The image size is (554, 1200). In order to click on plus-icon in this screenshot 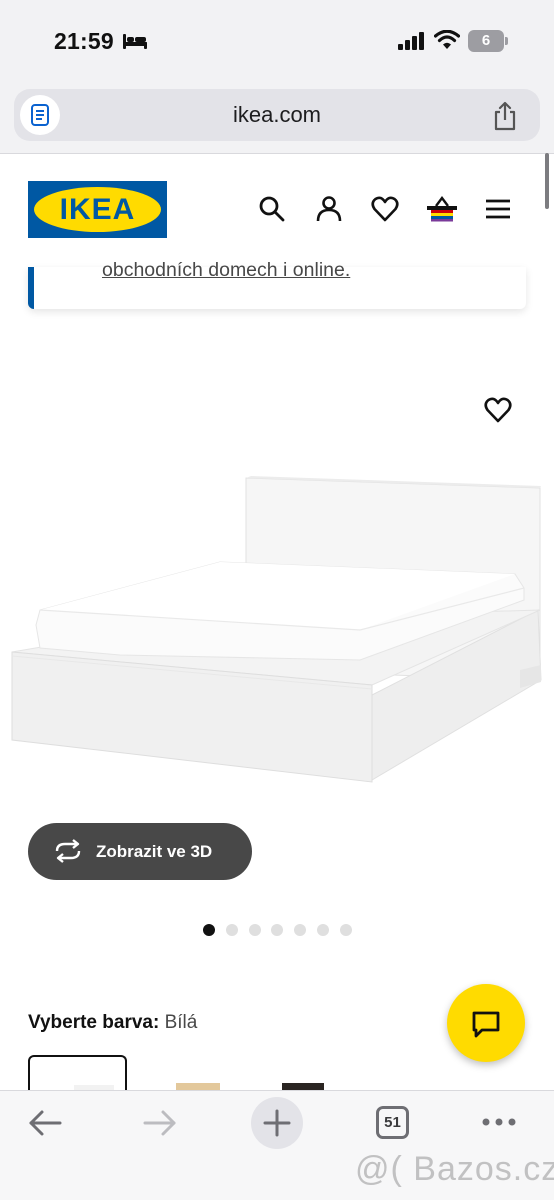, I will do `click(277, 1123)`.